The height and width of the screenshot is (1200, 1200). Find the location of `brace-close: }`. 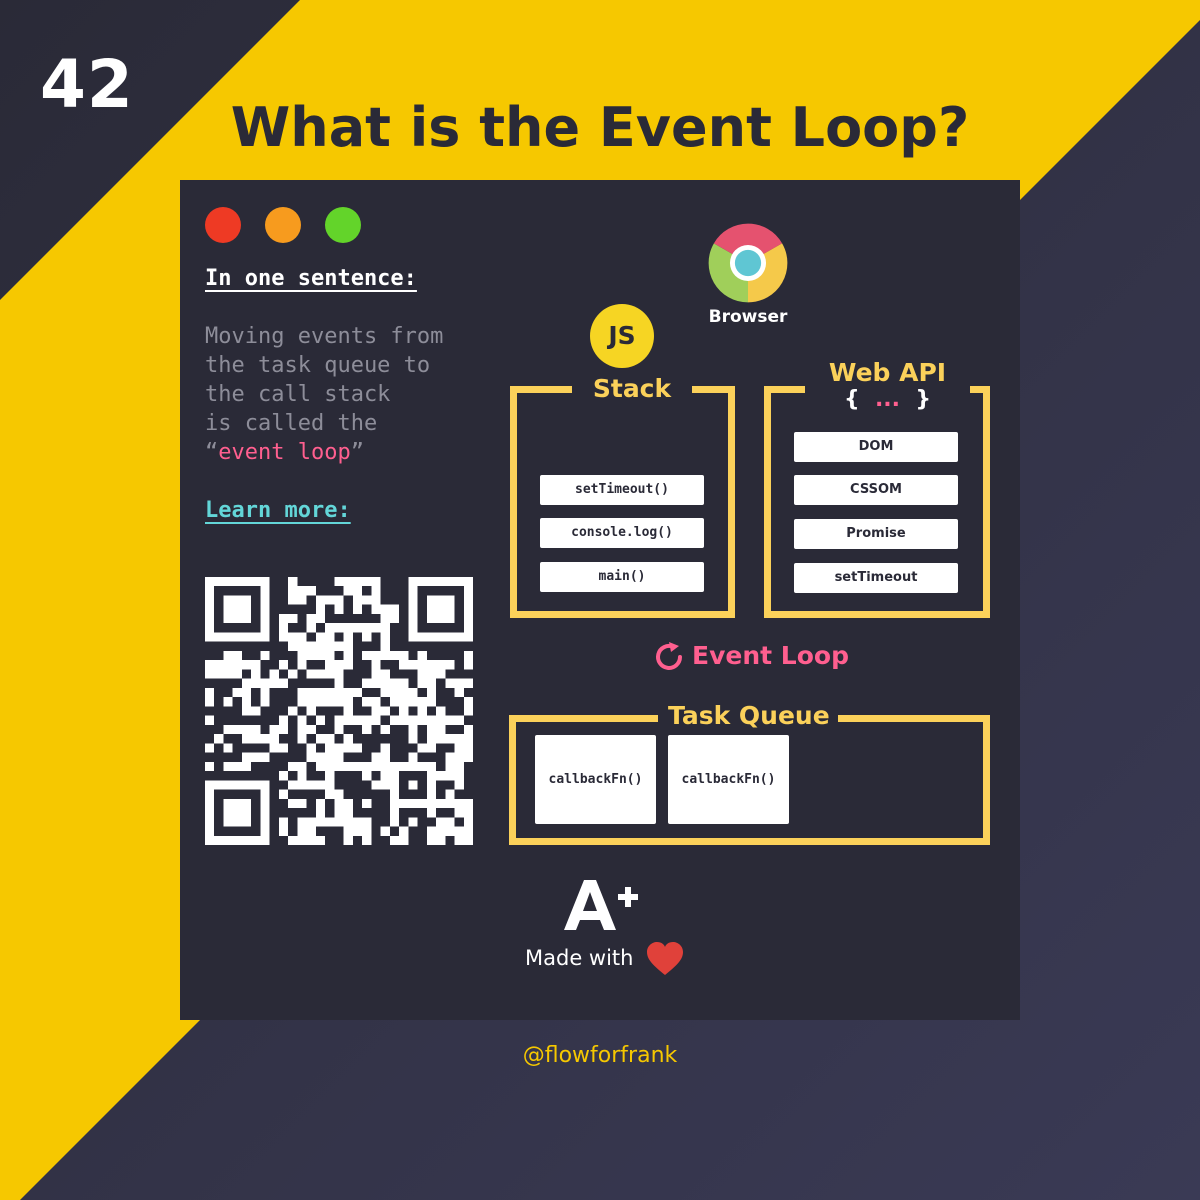

brace-close: } is located at coordinates (923, 399).